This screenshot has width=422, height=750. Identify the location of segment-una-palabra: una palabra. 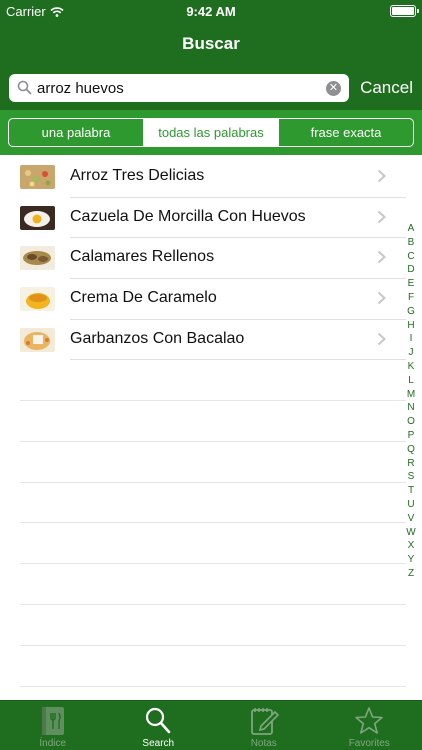
(76, 132).